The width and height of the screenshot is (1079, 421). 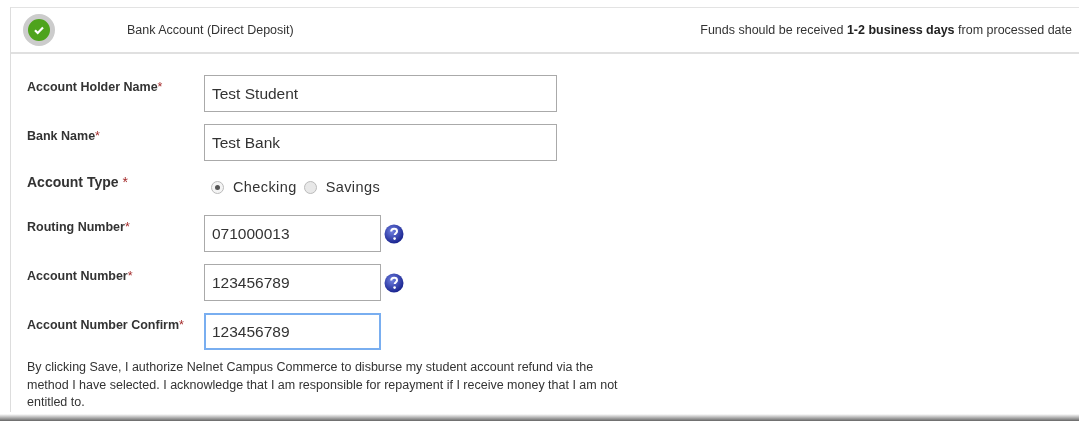 I want to click on section-title: Bank Account (Direct Deposit), so click(x=210, y=30).